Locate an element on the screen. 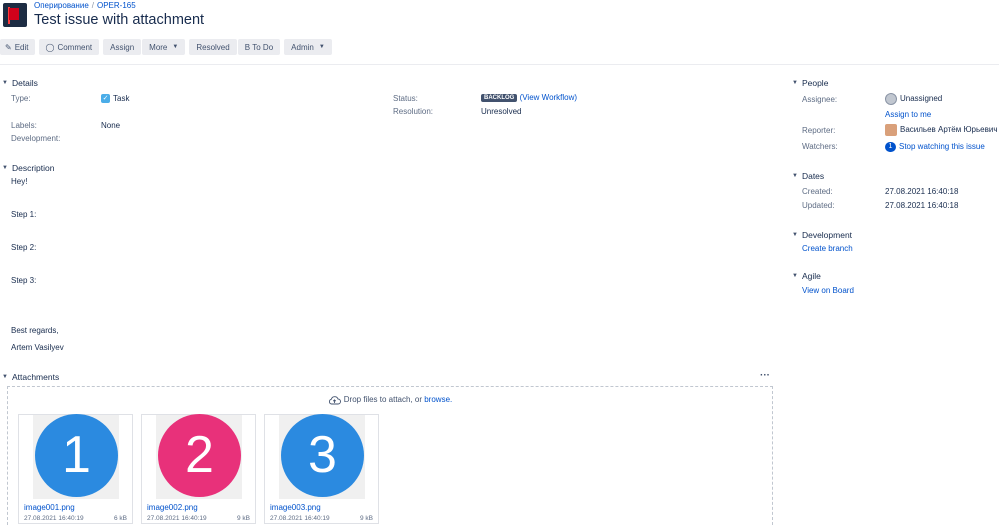 This screenshot has width=999, height=525. updated-label: Updated: is located at coordinates (818, 205).